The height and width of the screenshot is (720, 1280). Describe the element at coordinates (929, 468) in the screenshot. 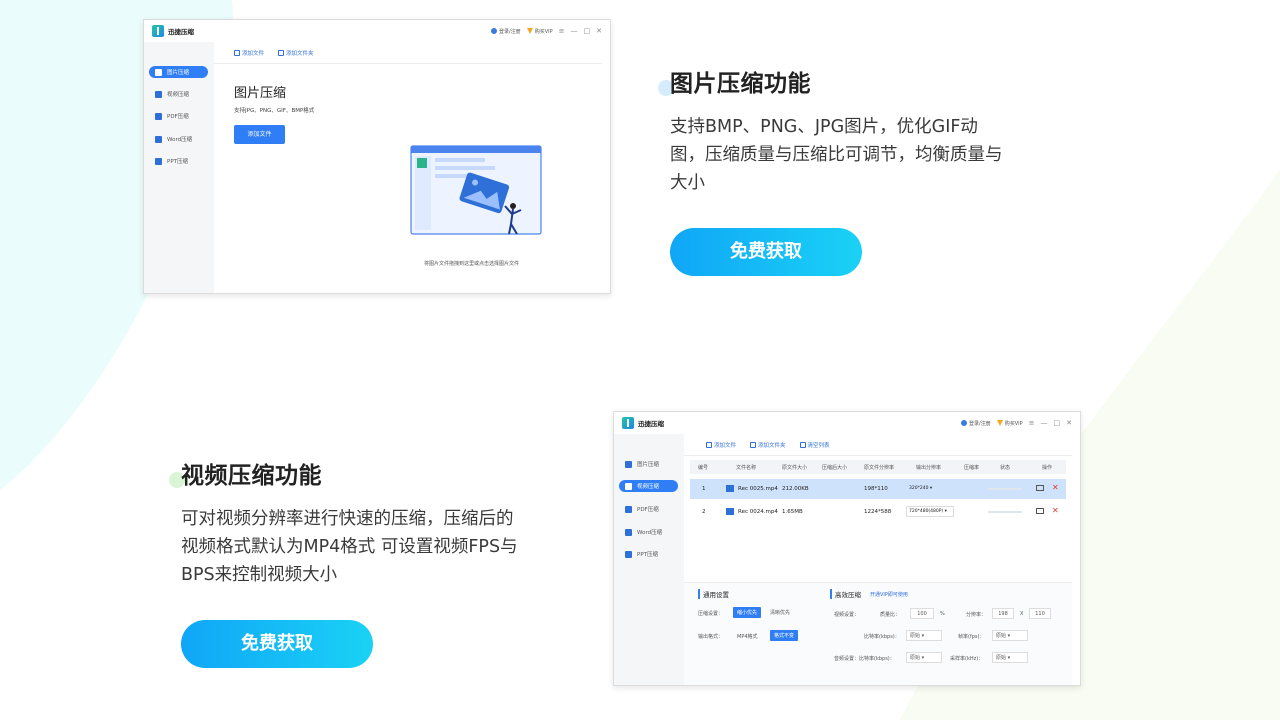

I see `column-header: 输出分辨率` at that location.